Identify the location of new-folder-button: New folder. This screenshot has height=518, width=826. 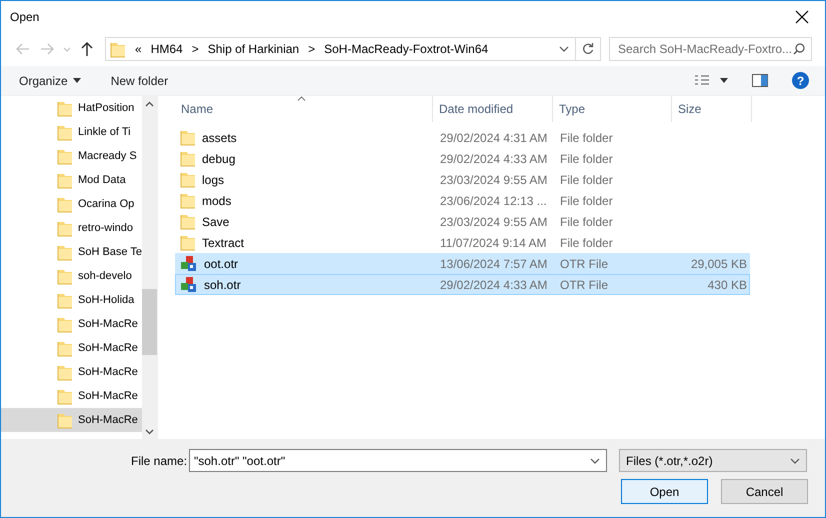
(139, 81).